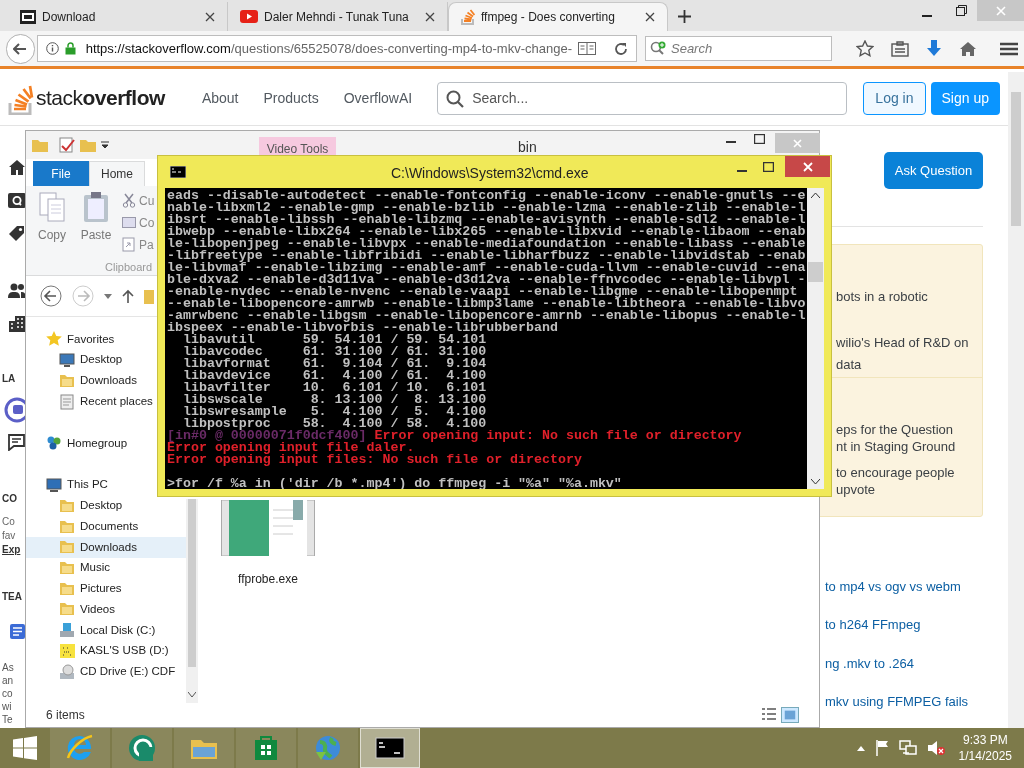 This screenshot has height=768, width=1024. What do you see at coordinates (192, 601) in the screenshot?
I see `nav-scrollbar` at bounding box center [192, 601].